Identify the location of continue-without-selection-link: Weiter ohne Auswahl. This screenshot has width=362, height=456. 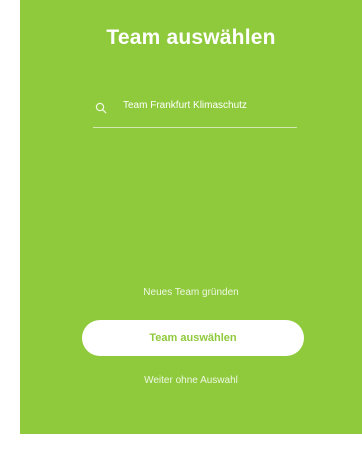
(191, 380).